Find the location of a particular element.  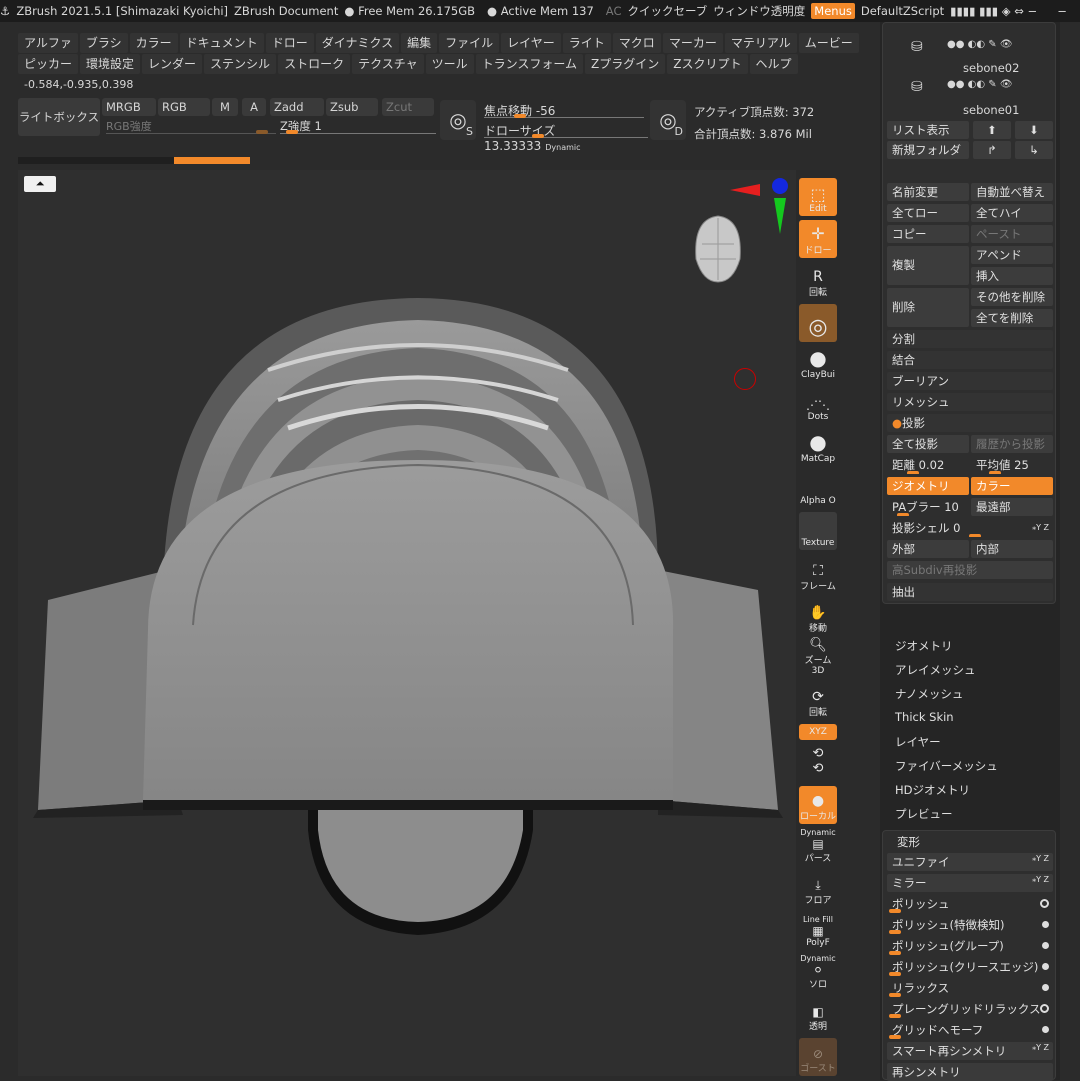

deform-item: ポリッシュ(特徴検知) is located at coordinates (970, 925).